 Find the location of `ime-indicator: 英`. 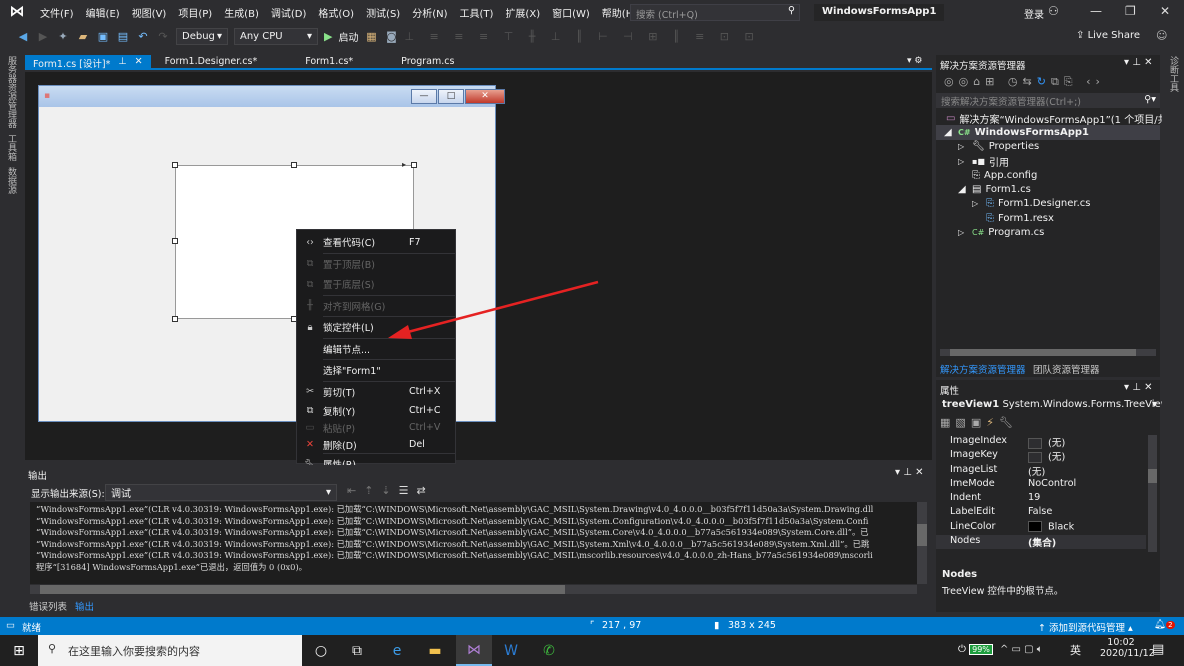

ime-indicator: 英 is located at coordinates (1075, 650).